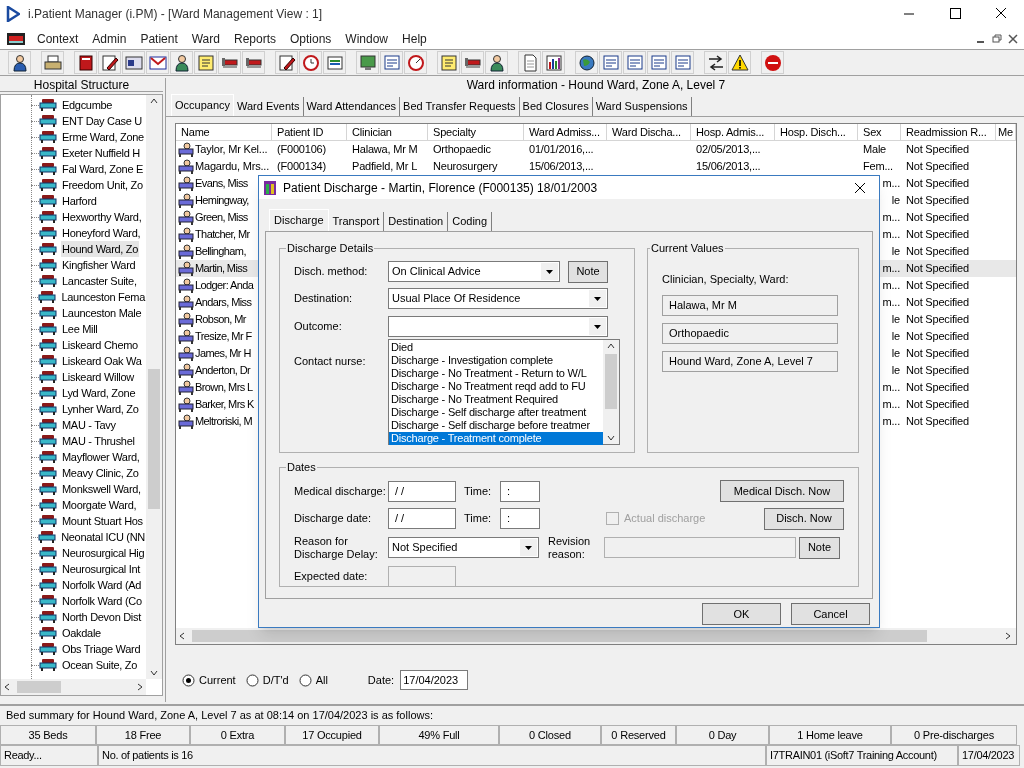 The width and height of the screenshot is (1024, 768). Describe the element at coordinates (496, 373) in the screenshot. I see `list-option: Discharge - No Treatment - Return to W/L` at that location.